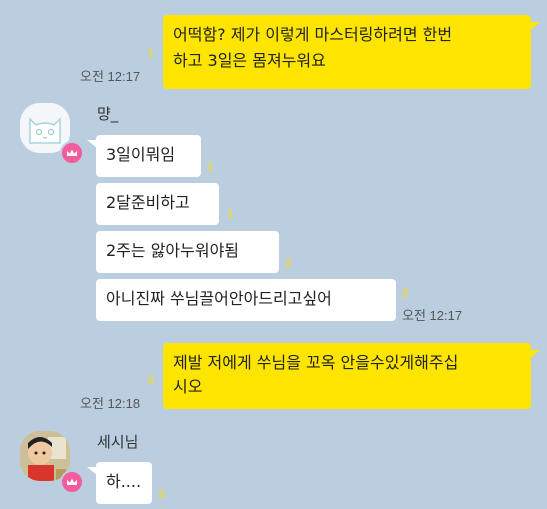  What do you see at coordinates (173, 250) in the screenshot?
I see `message-text: 2주는 앓아누워야됨` at bounding box center [173, 250].